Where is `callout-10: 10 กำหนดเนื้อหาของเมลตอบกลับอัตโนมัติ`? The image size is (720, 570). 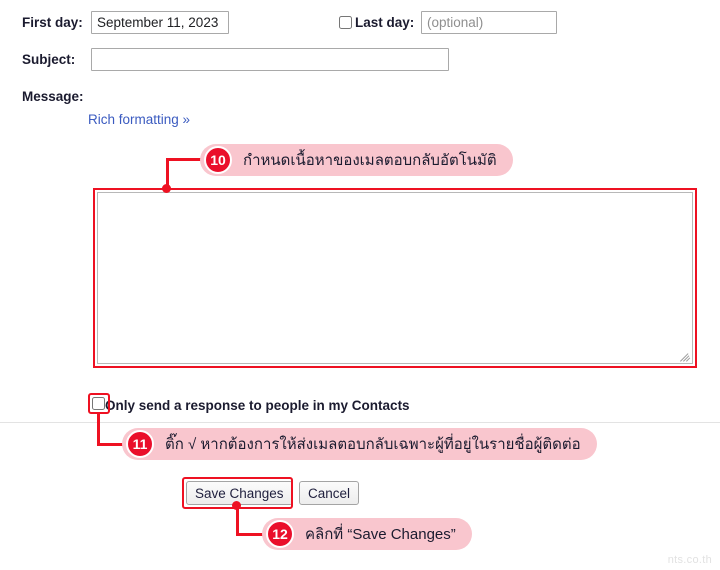
callout-10: 10 กำหนดเนื้อหาของเมลตอบกลับอัตโนมัติ is located at coordinates (356, 160).